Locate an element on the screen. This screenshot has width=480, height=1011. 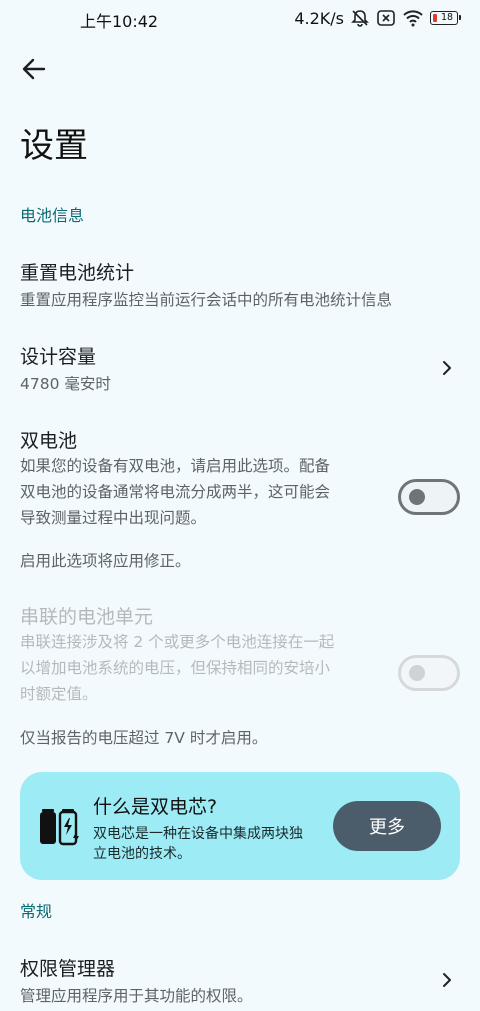
battery-level: 18 is located at coordinates (447, 18).